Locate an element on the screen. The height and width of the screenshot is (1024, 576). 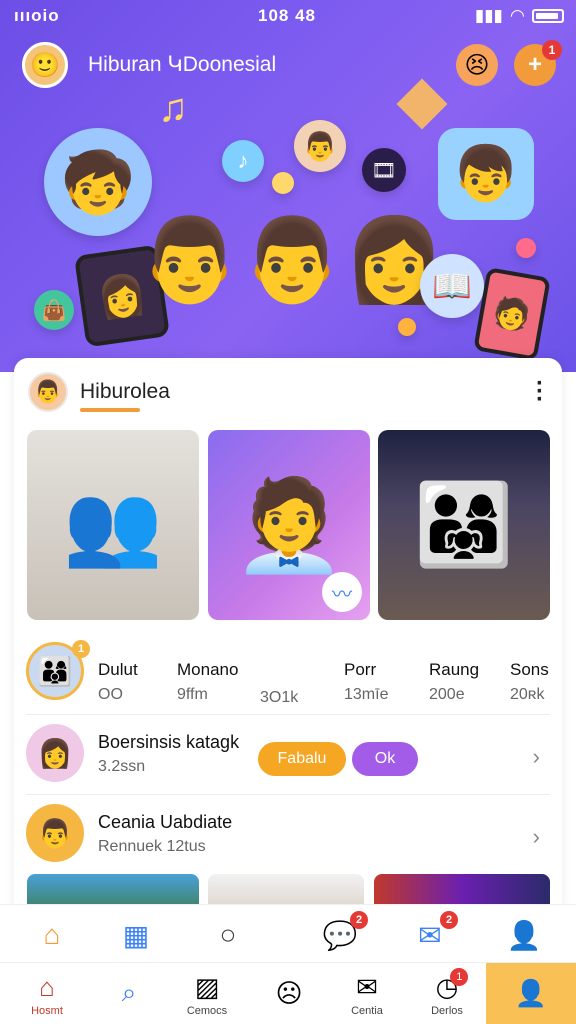
search-icon: ○ is located at coordinates (228, 935).